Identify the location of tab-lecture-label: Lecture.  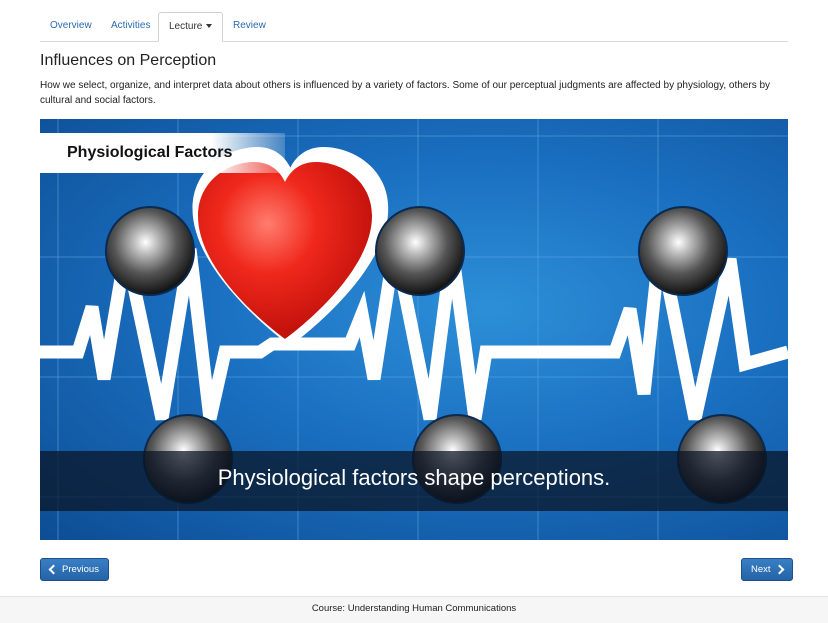
(186, 26).